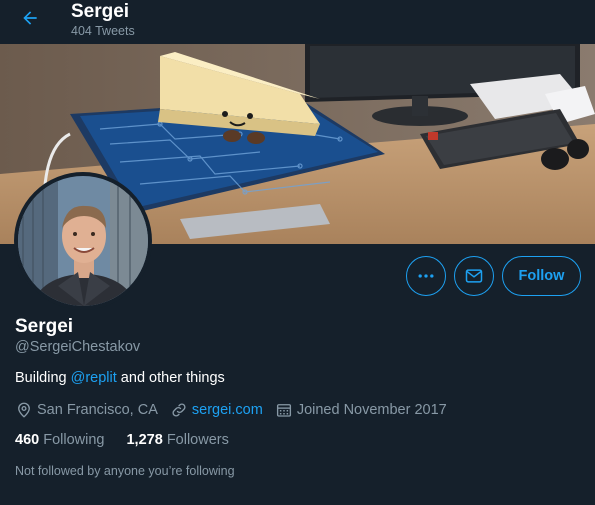 The height and width of the screenshot is (505, 595). I want to click on profile-stats: 460 Following 1,278 Followers, so click(133, 440).